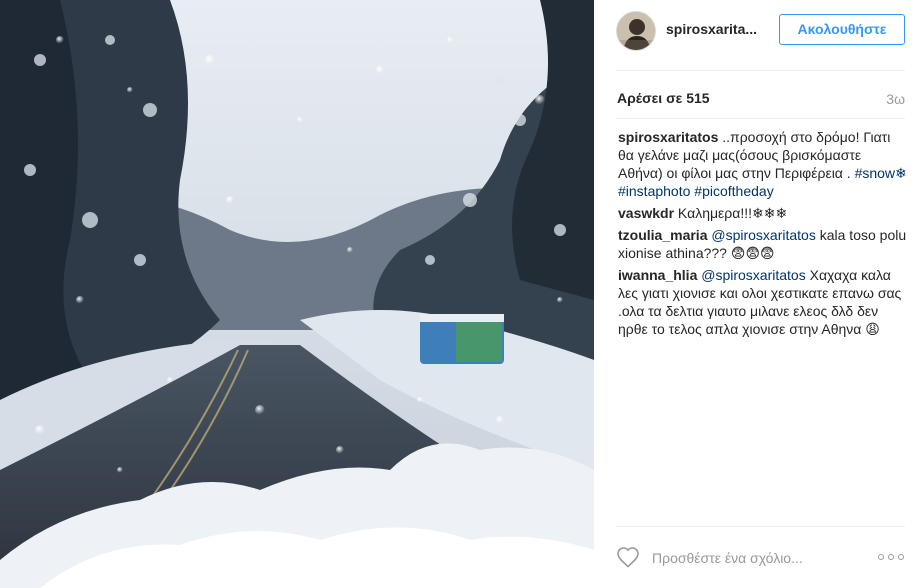 The height and width of the screenshot is (588, 922). What do you see at coordinates (760, 118) in the screenshot?
I see `likes-divider` at bounding box center [760, 118].